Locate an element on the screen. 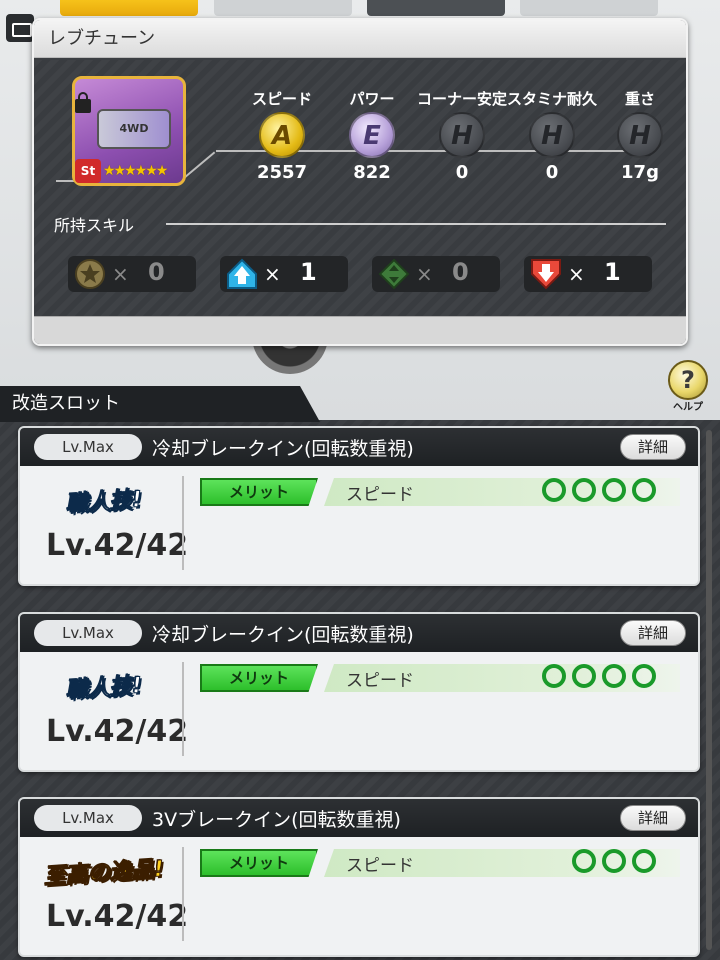 The width and height of the screenshot is (720, 960). part-card: 4WD St ★★★★★★ is located at coordinates (129, 131).